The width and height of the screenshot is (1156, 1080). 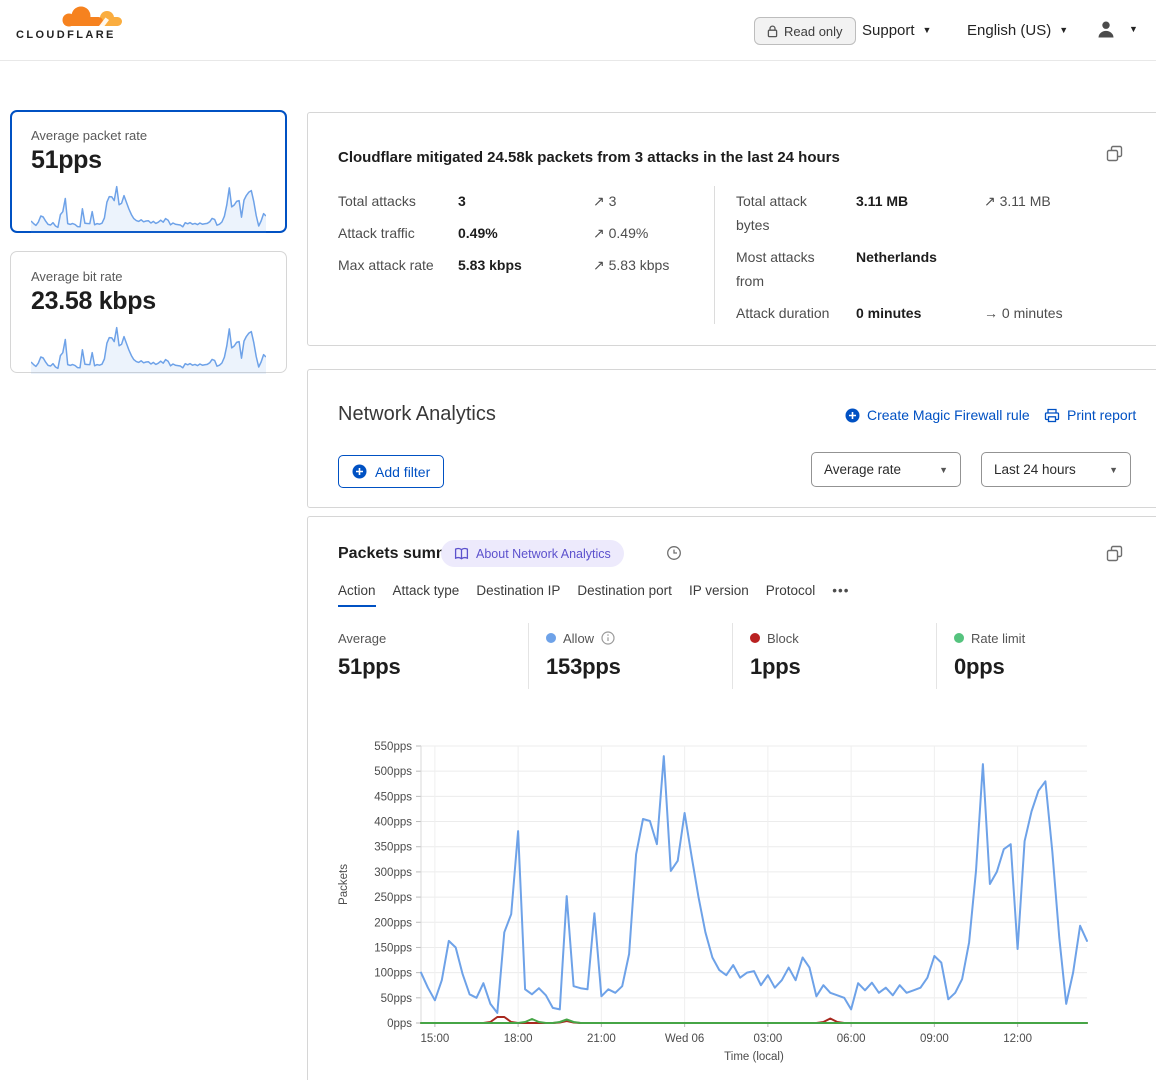 I want to click on about-pill-label: About Network Analytics, so click(x=543, y=553).